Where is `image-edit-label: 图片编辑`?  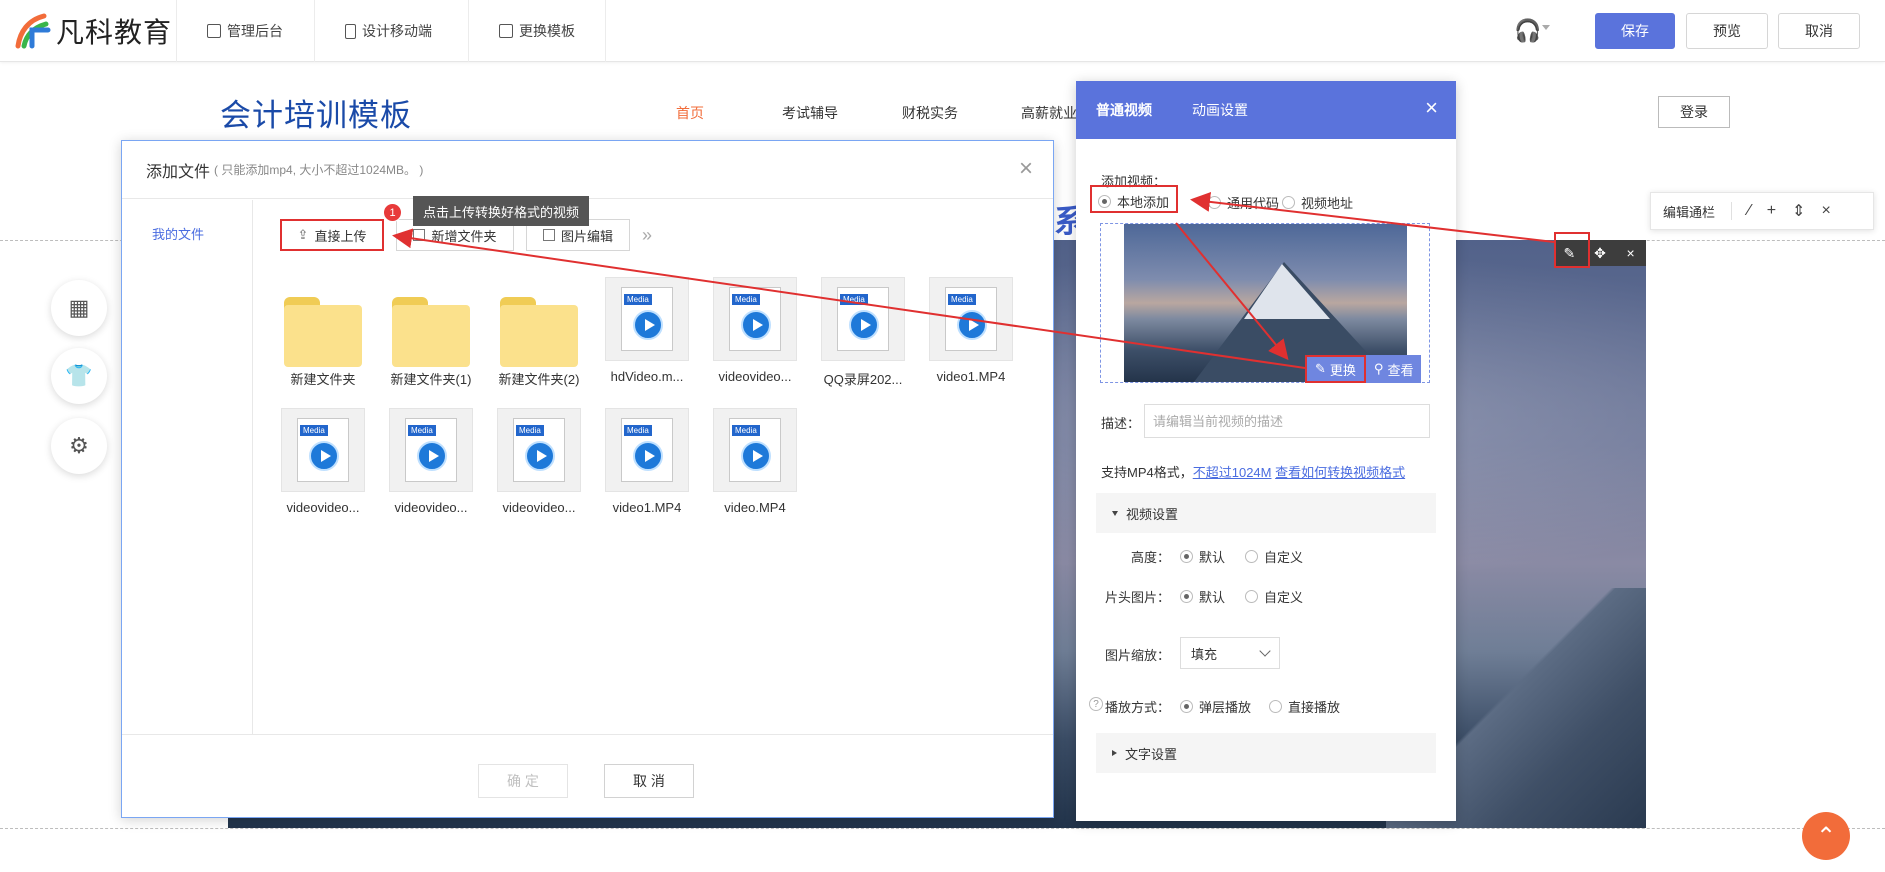 image-edit-label: 图片编辑 is located at coordinates (586, 236).